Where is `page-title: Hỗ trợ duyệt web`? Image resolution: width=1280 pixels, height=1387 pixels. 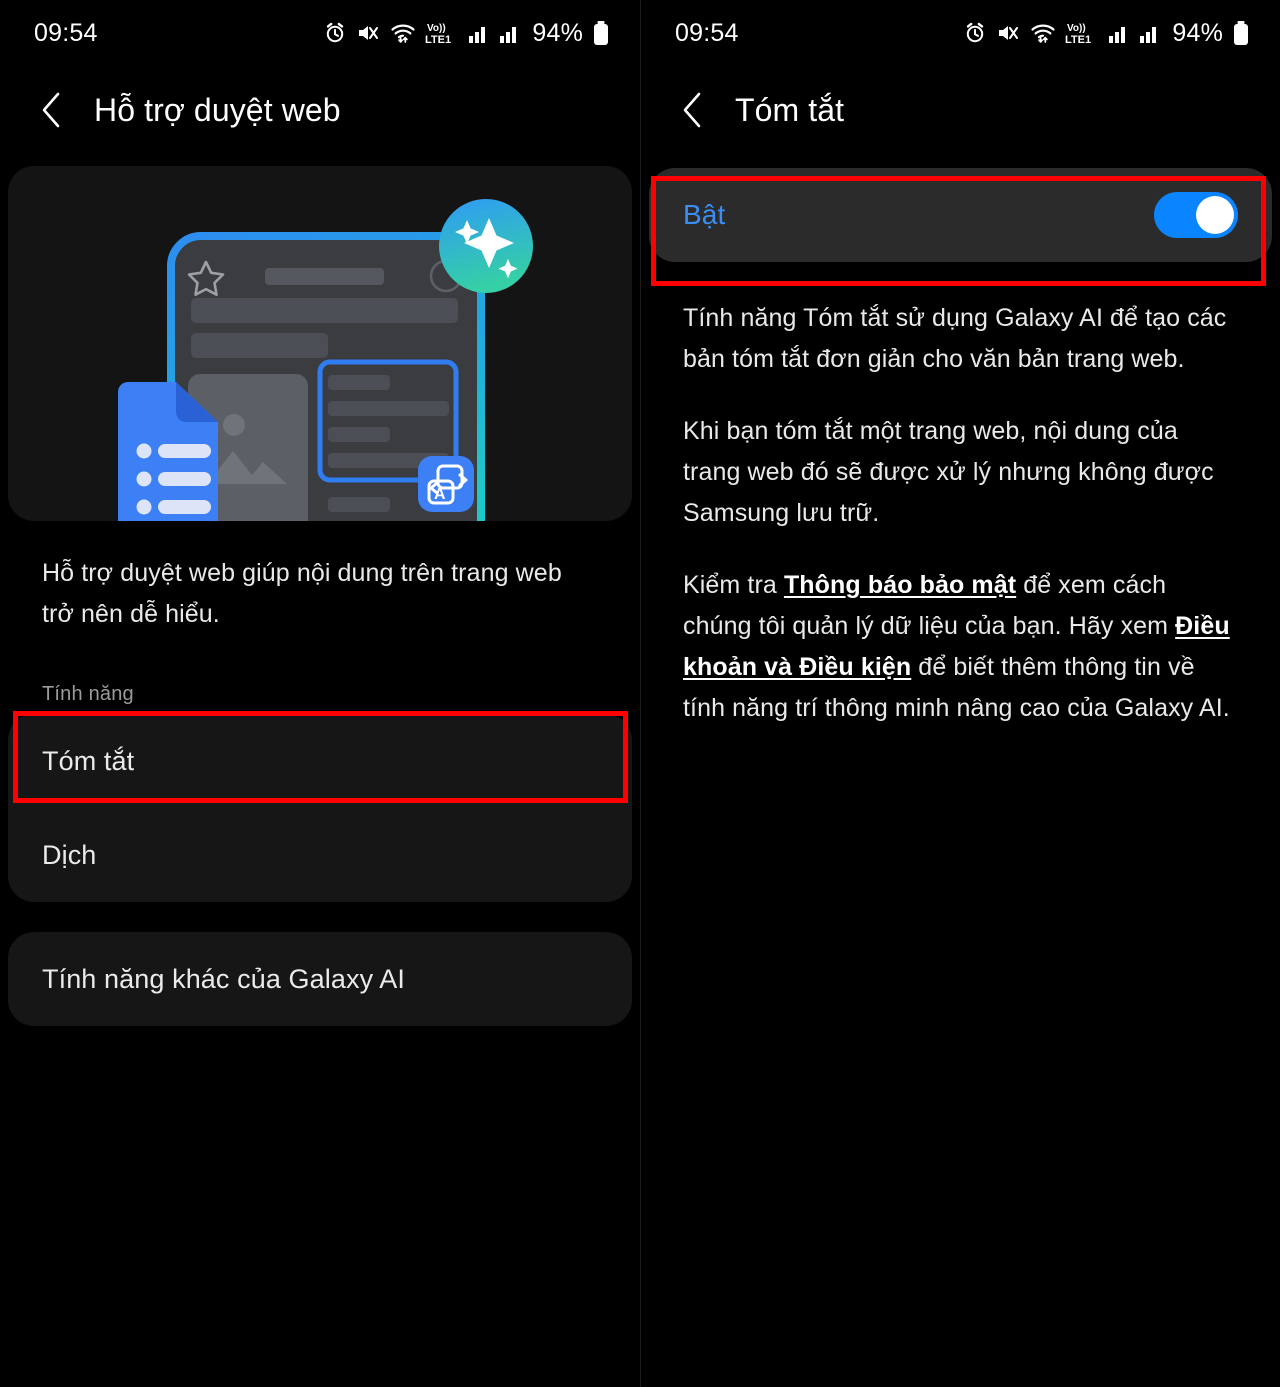 page-title: Hỗ trợ duyệt web is located at coordinates (217, 109).